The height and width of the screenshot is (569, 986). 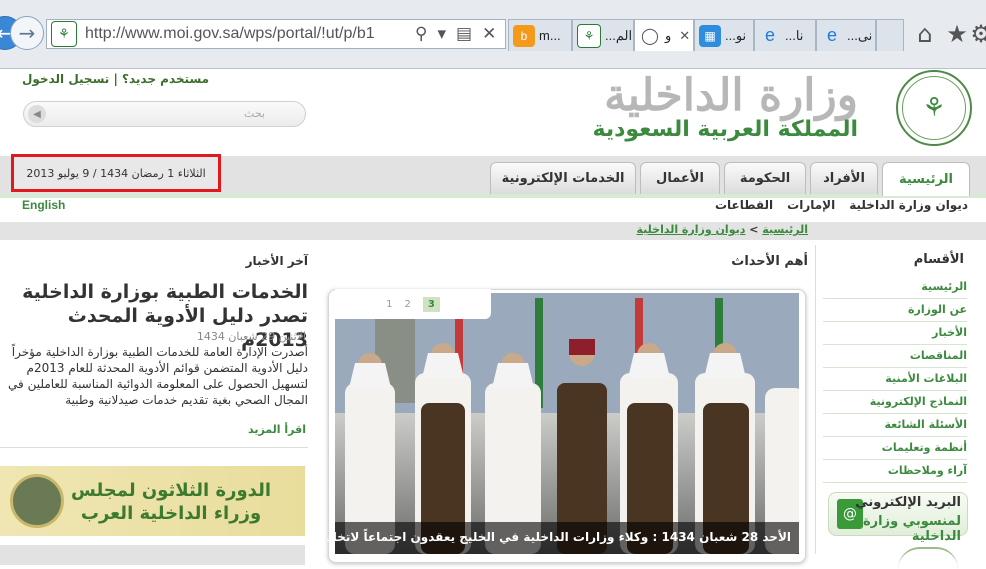 I want to click on pager-page-2: 2, so click(x=408, y=304).